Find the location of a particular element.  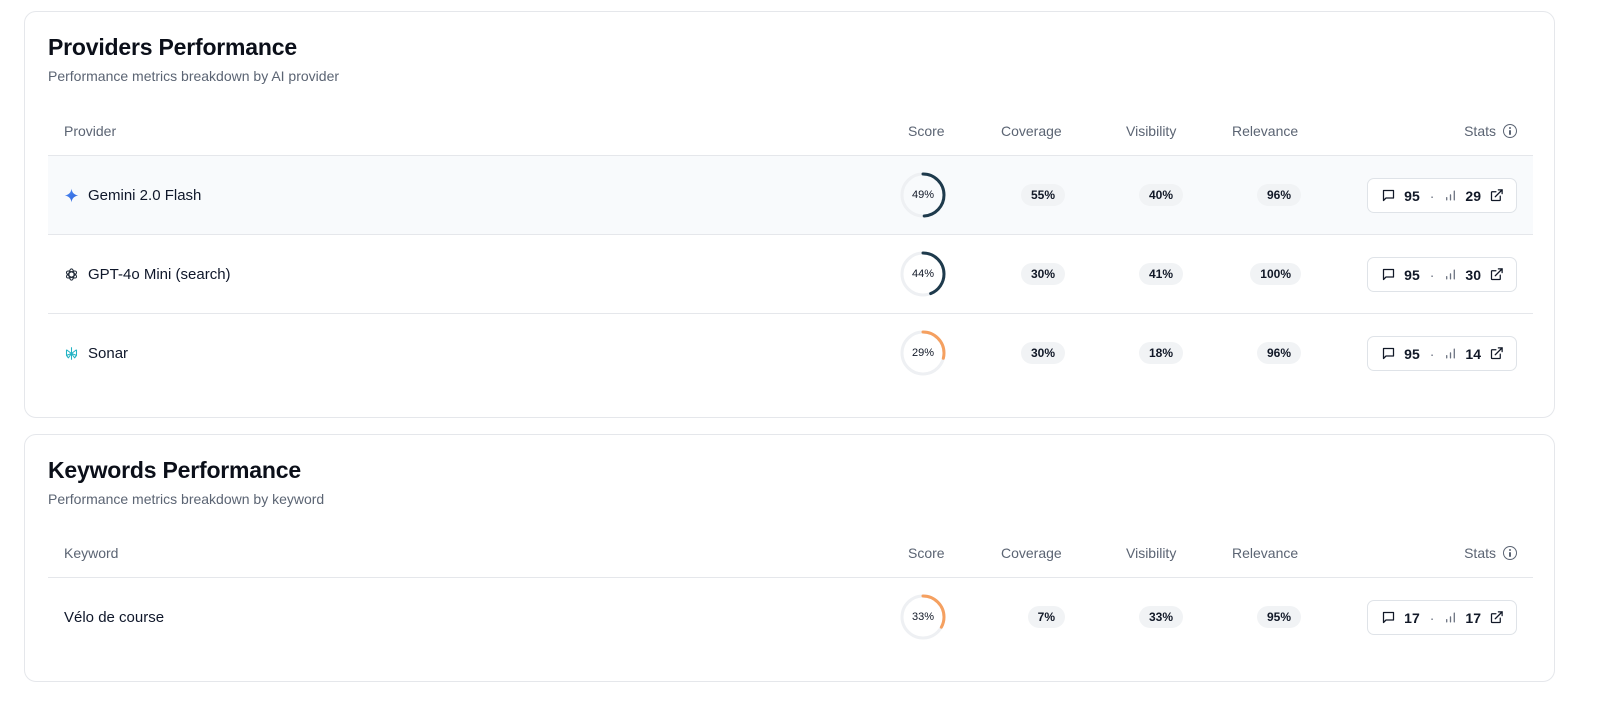

keywords-card-title: Keywords Performance is located at coordinates (174, 470).